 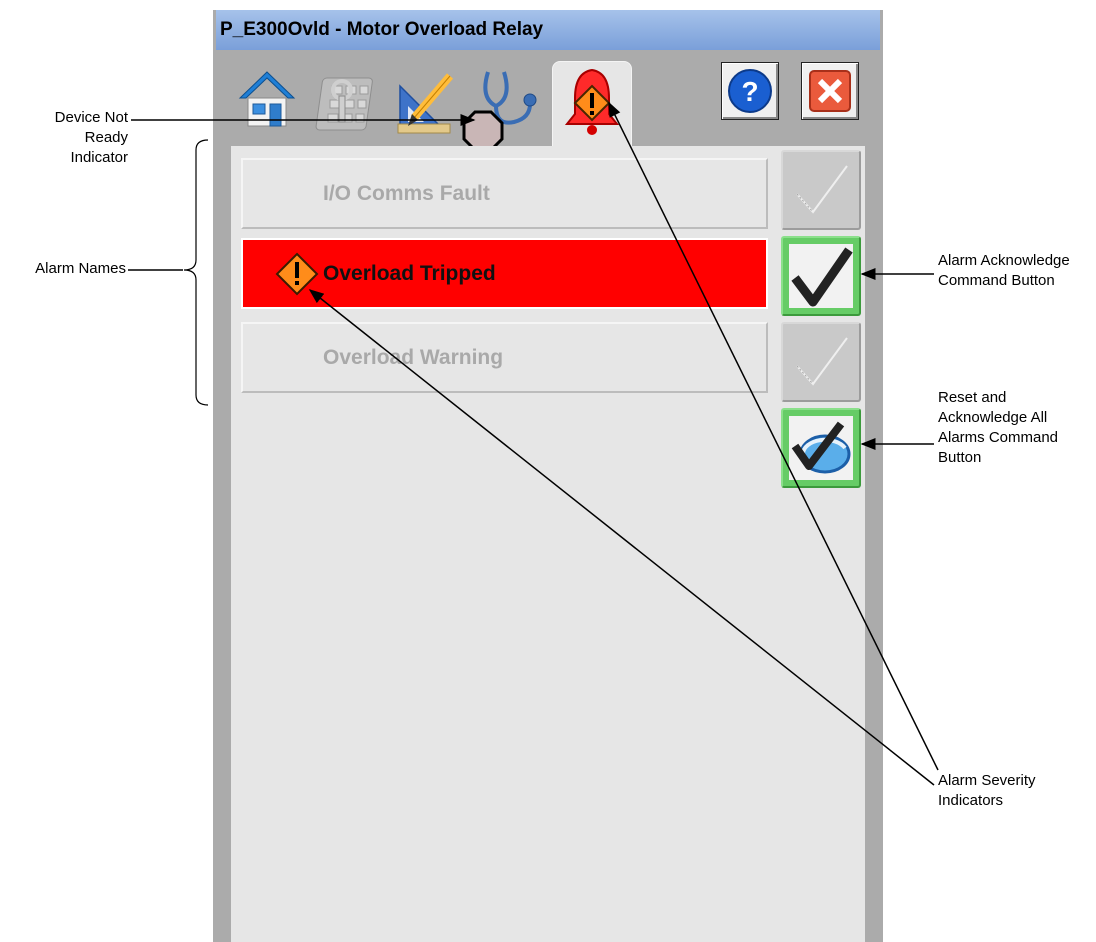 What do you see at coordinates (382, 29) in the screenshot?
I see `window-title: P_E300Ovld - Motor Overload Relay` at bounding box center [382, 29].